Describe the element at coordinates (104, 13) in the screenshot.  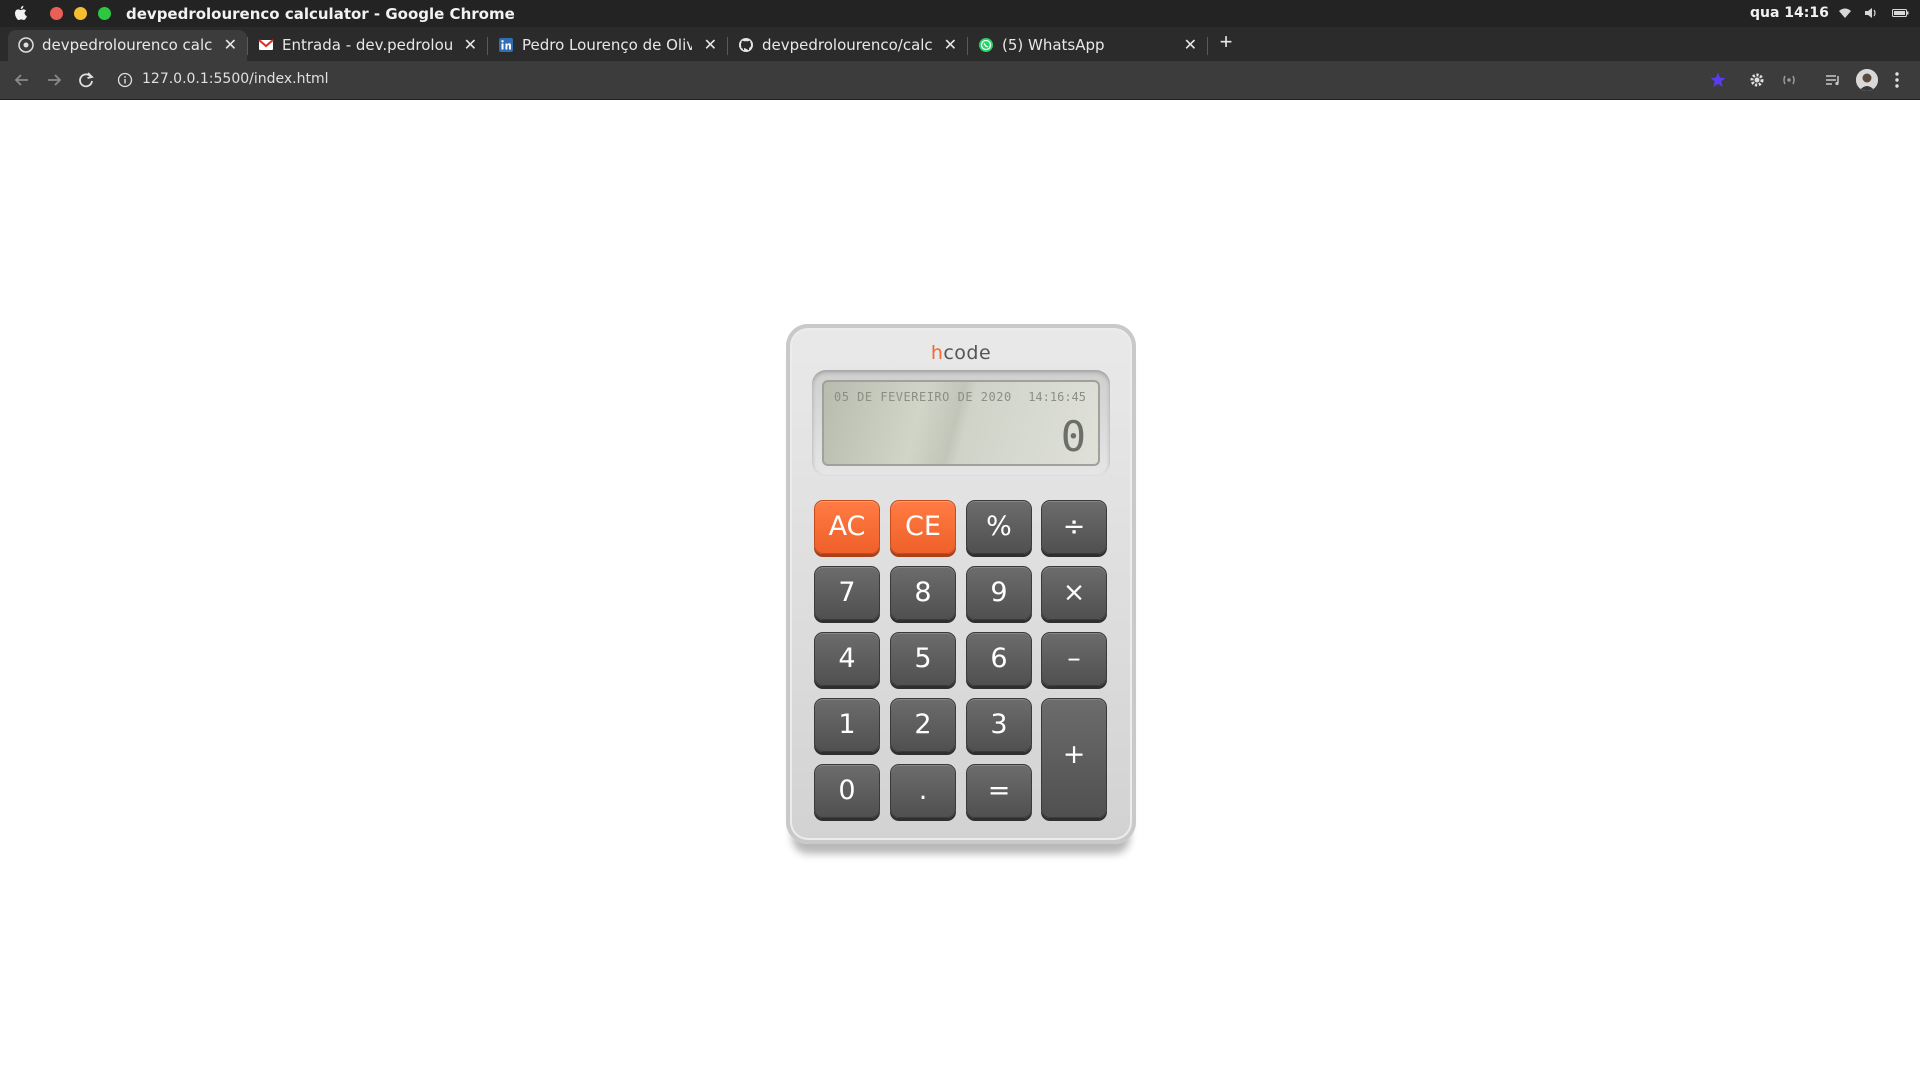
I see `window-maximize-button` at that location.